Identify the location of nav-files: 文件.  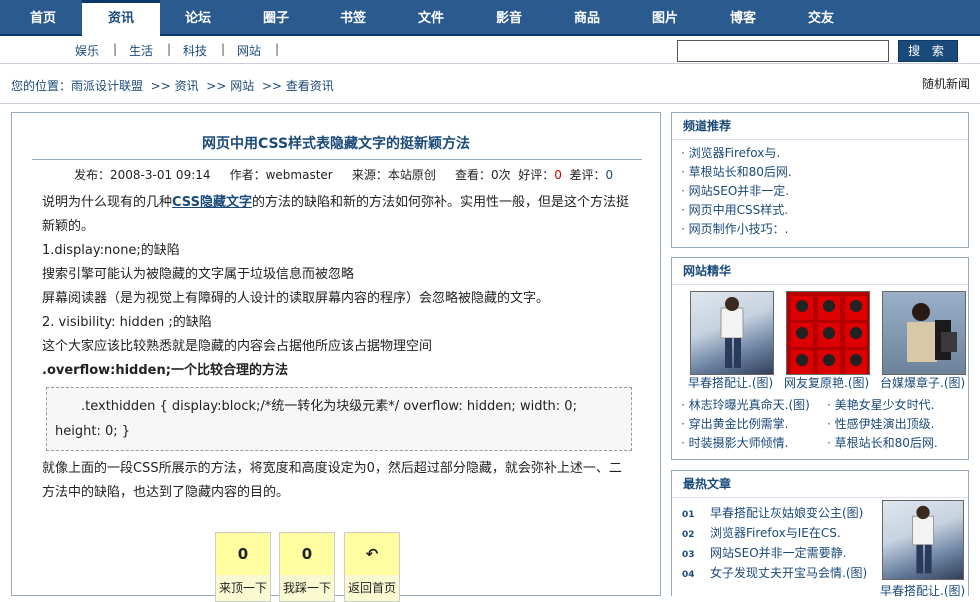
(431, 18).